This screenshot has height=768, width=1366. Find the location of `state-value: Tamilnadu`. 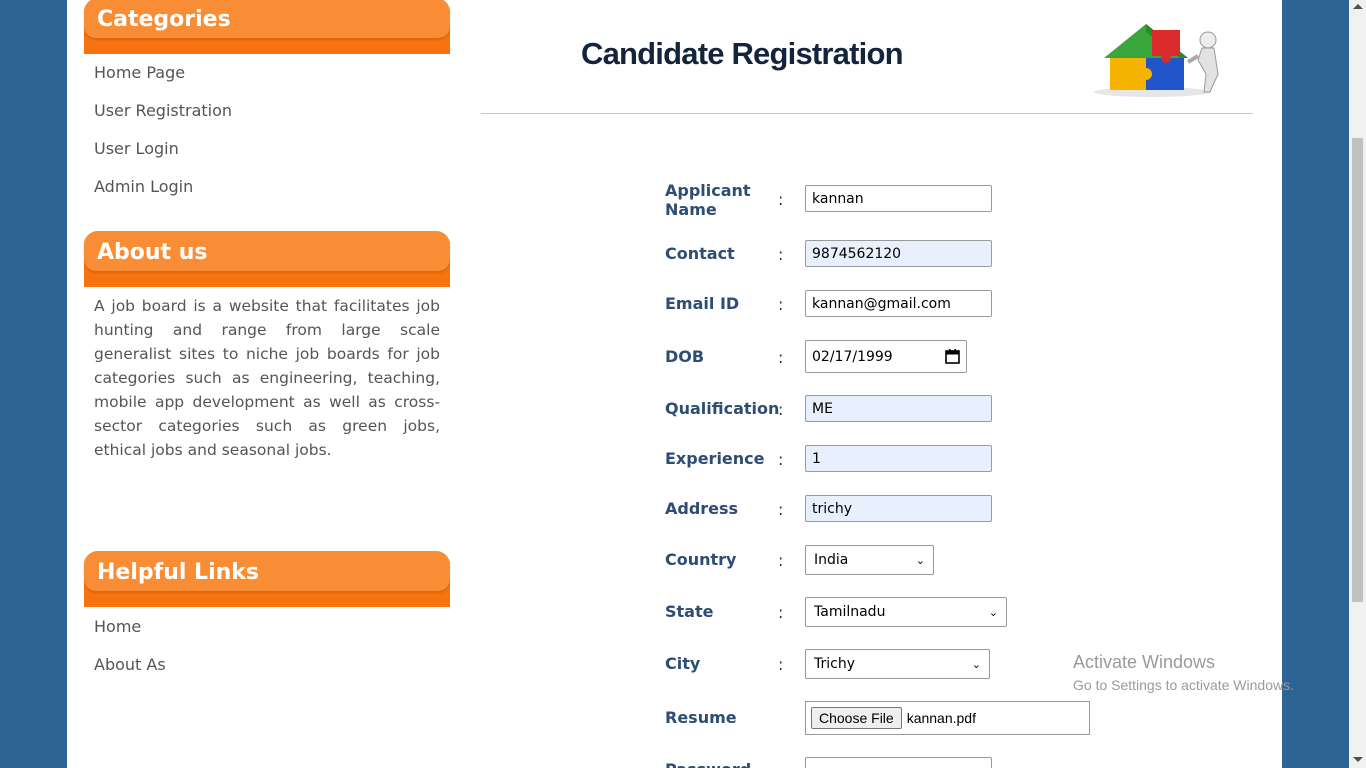

state-value: Tamilnadu is located at coordinates (850, 612).